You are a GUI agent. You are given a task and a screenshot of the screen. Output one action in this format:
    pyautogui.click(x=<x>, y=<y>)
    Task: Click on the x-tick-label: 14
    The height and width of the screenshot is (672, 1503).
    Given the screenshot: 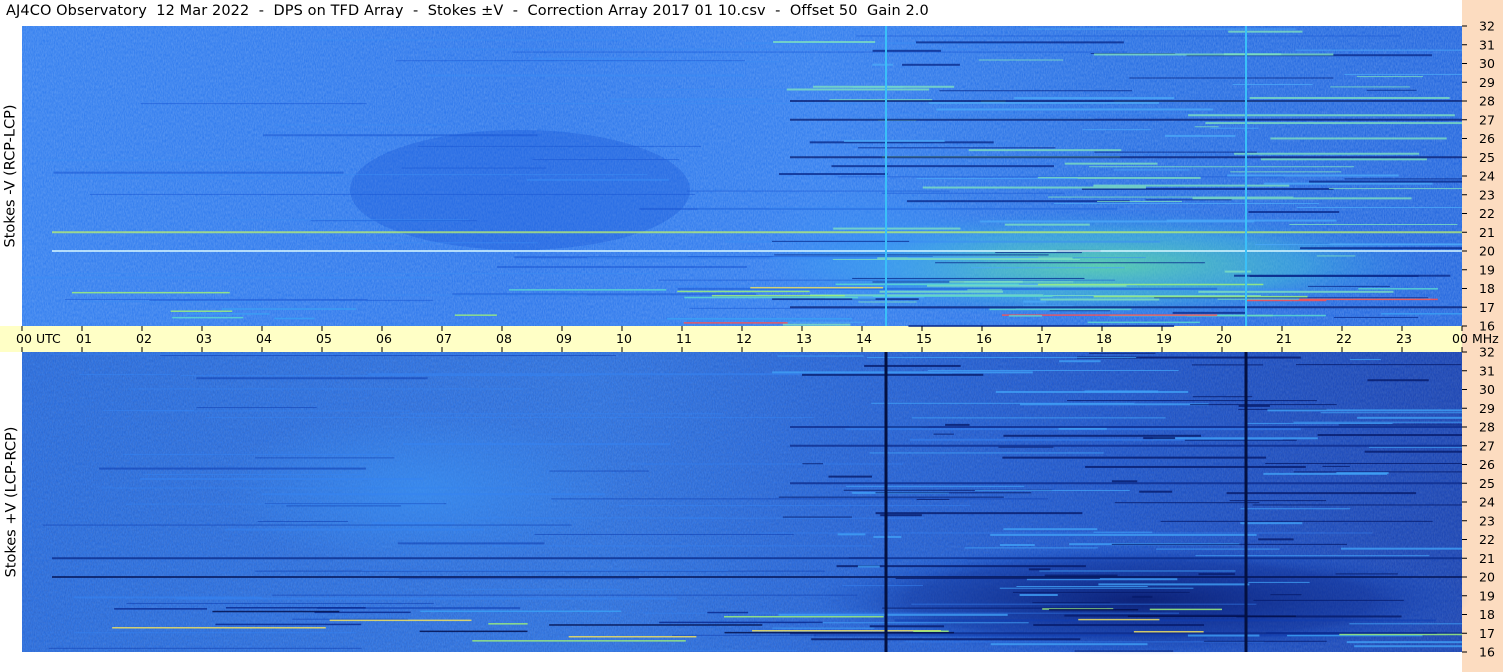 What is the action you would take?
    pyautogui.click(x=864, y=338)
    